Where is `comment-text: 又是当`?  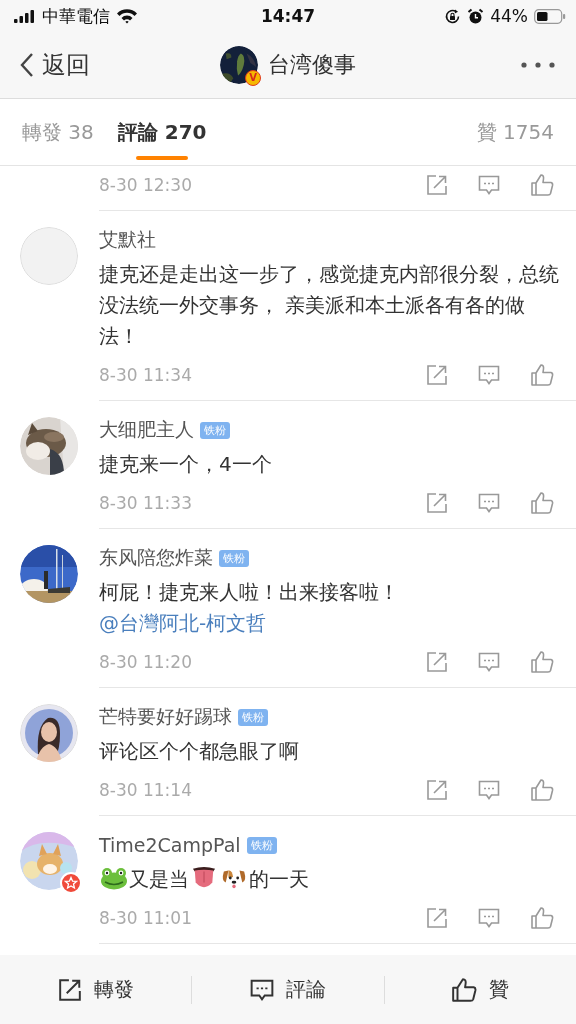
comment-text: 又是当 is located at coordinates (159, 879).